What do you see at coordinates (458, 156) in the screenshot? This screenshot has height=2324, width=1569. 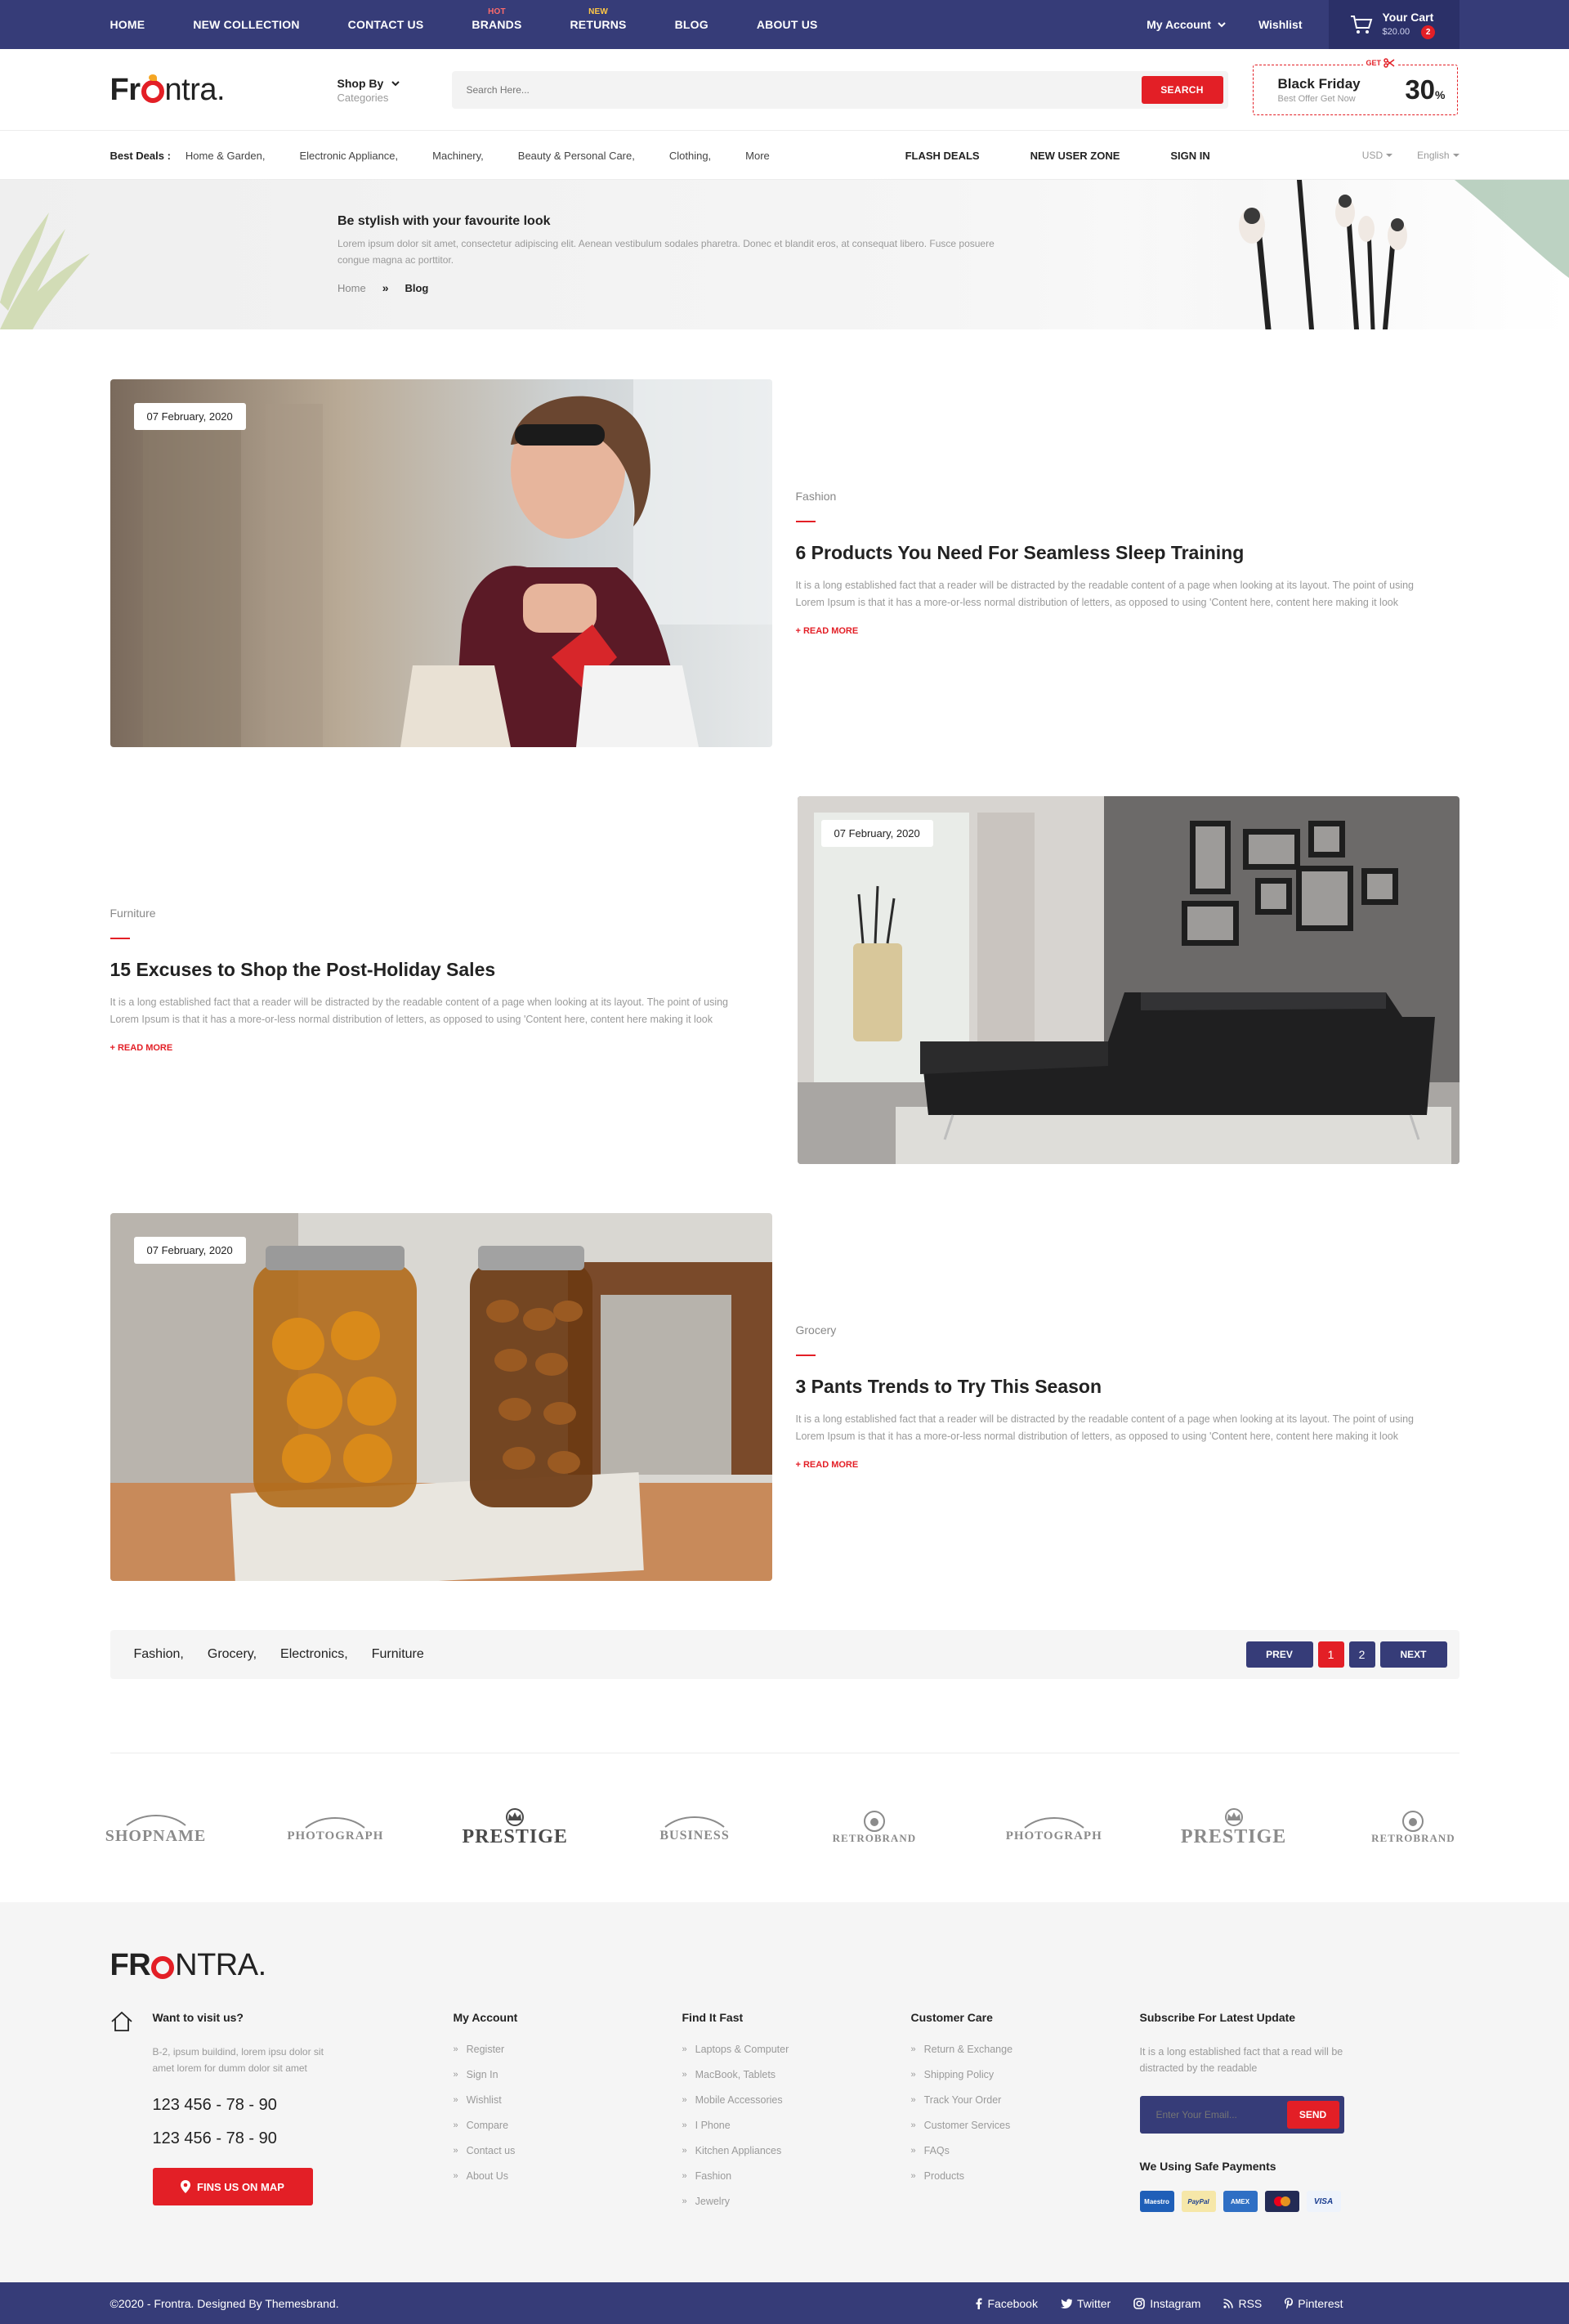 I see `deal-machinery: Machinery,` at bounding box center [458, 156].